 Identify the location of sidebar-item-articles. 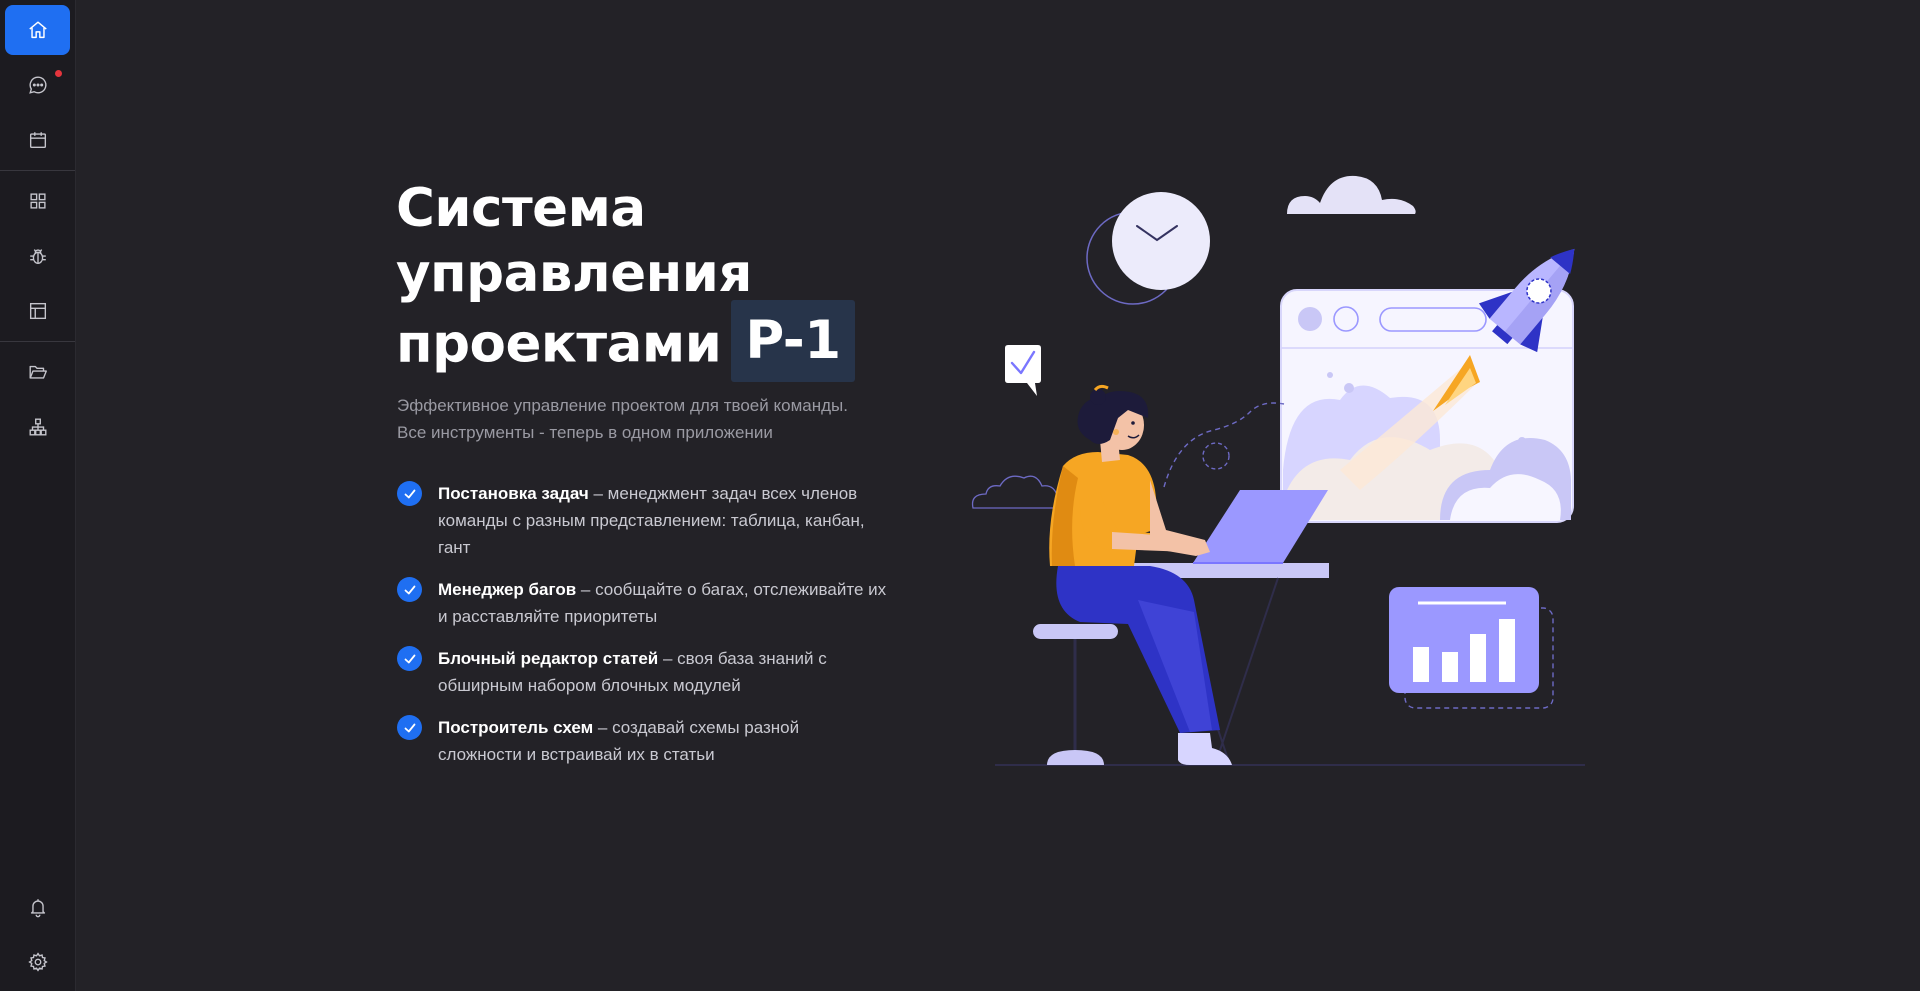
(37, 311).